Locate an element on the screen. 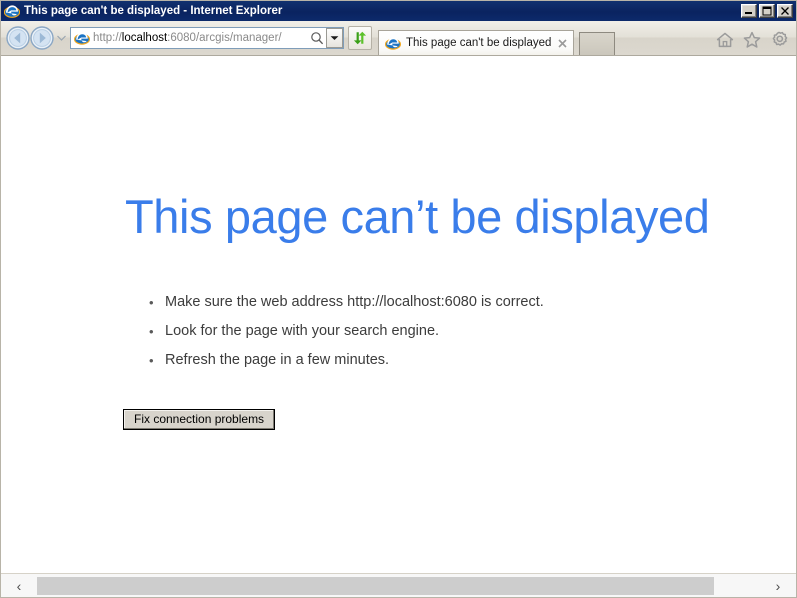 The height and width of the screenshot is (598, 797). url-prefix: http:// is located at coordinates (107, 38).